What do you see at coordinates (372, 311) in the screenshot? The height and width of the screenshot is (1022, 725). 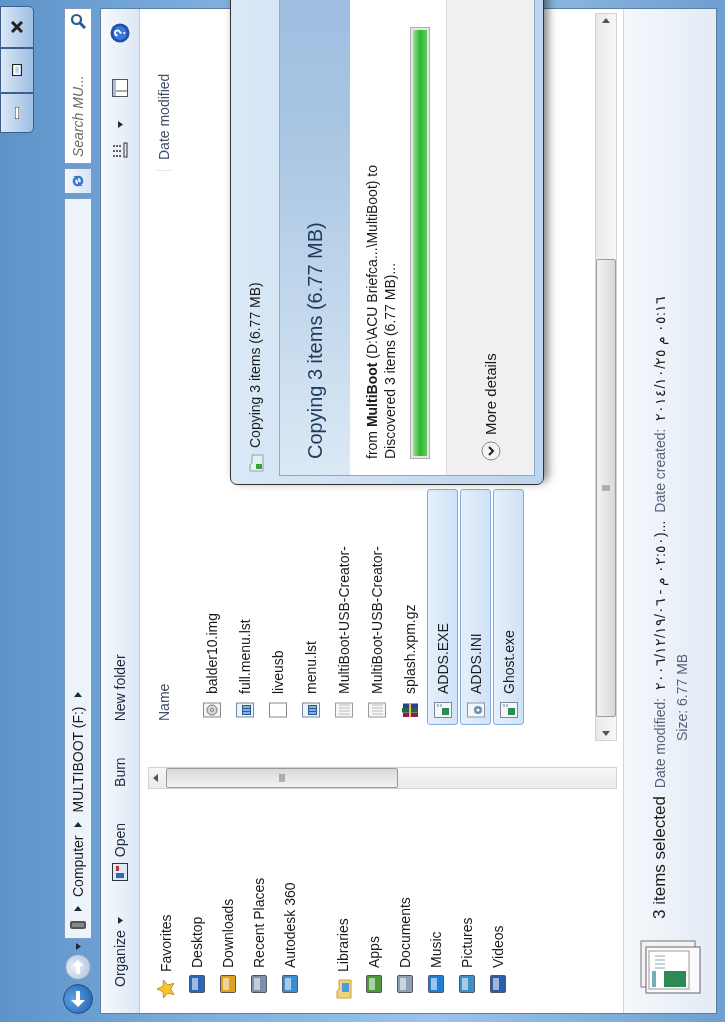 I see `copy-source-text: from MultiBoot (D:\ACU Briefca...\MultiBoot) to` at bounding box center [372, 311].